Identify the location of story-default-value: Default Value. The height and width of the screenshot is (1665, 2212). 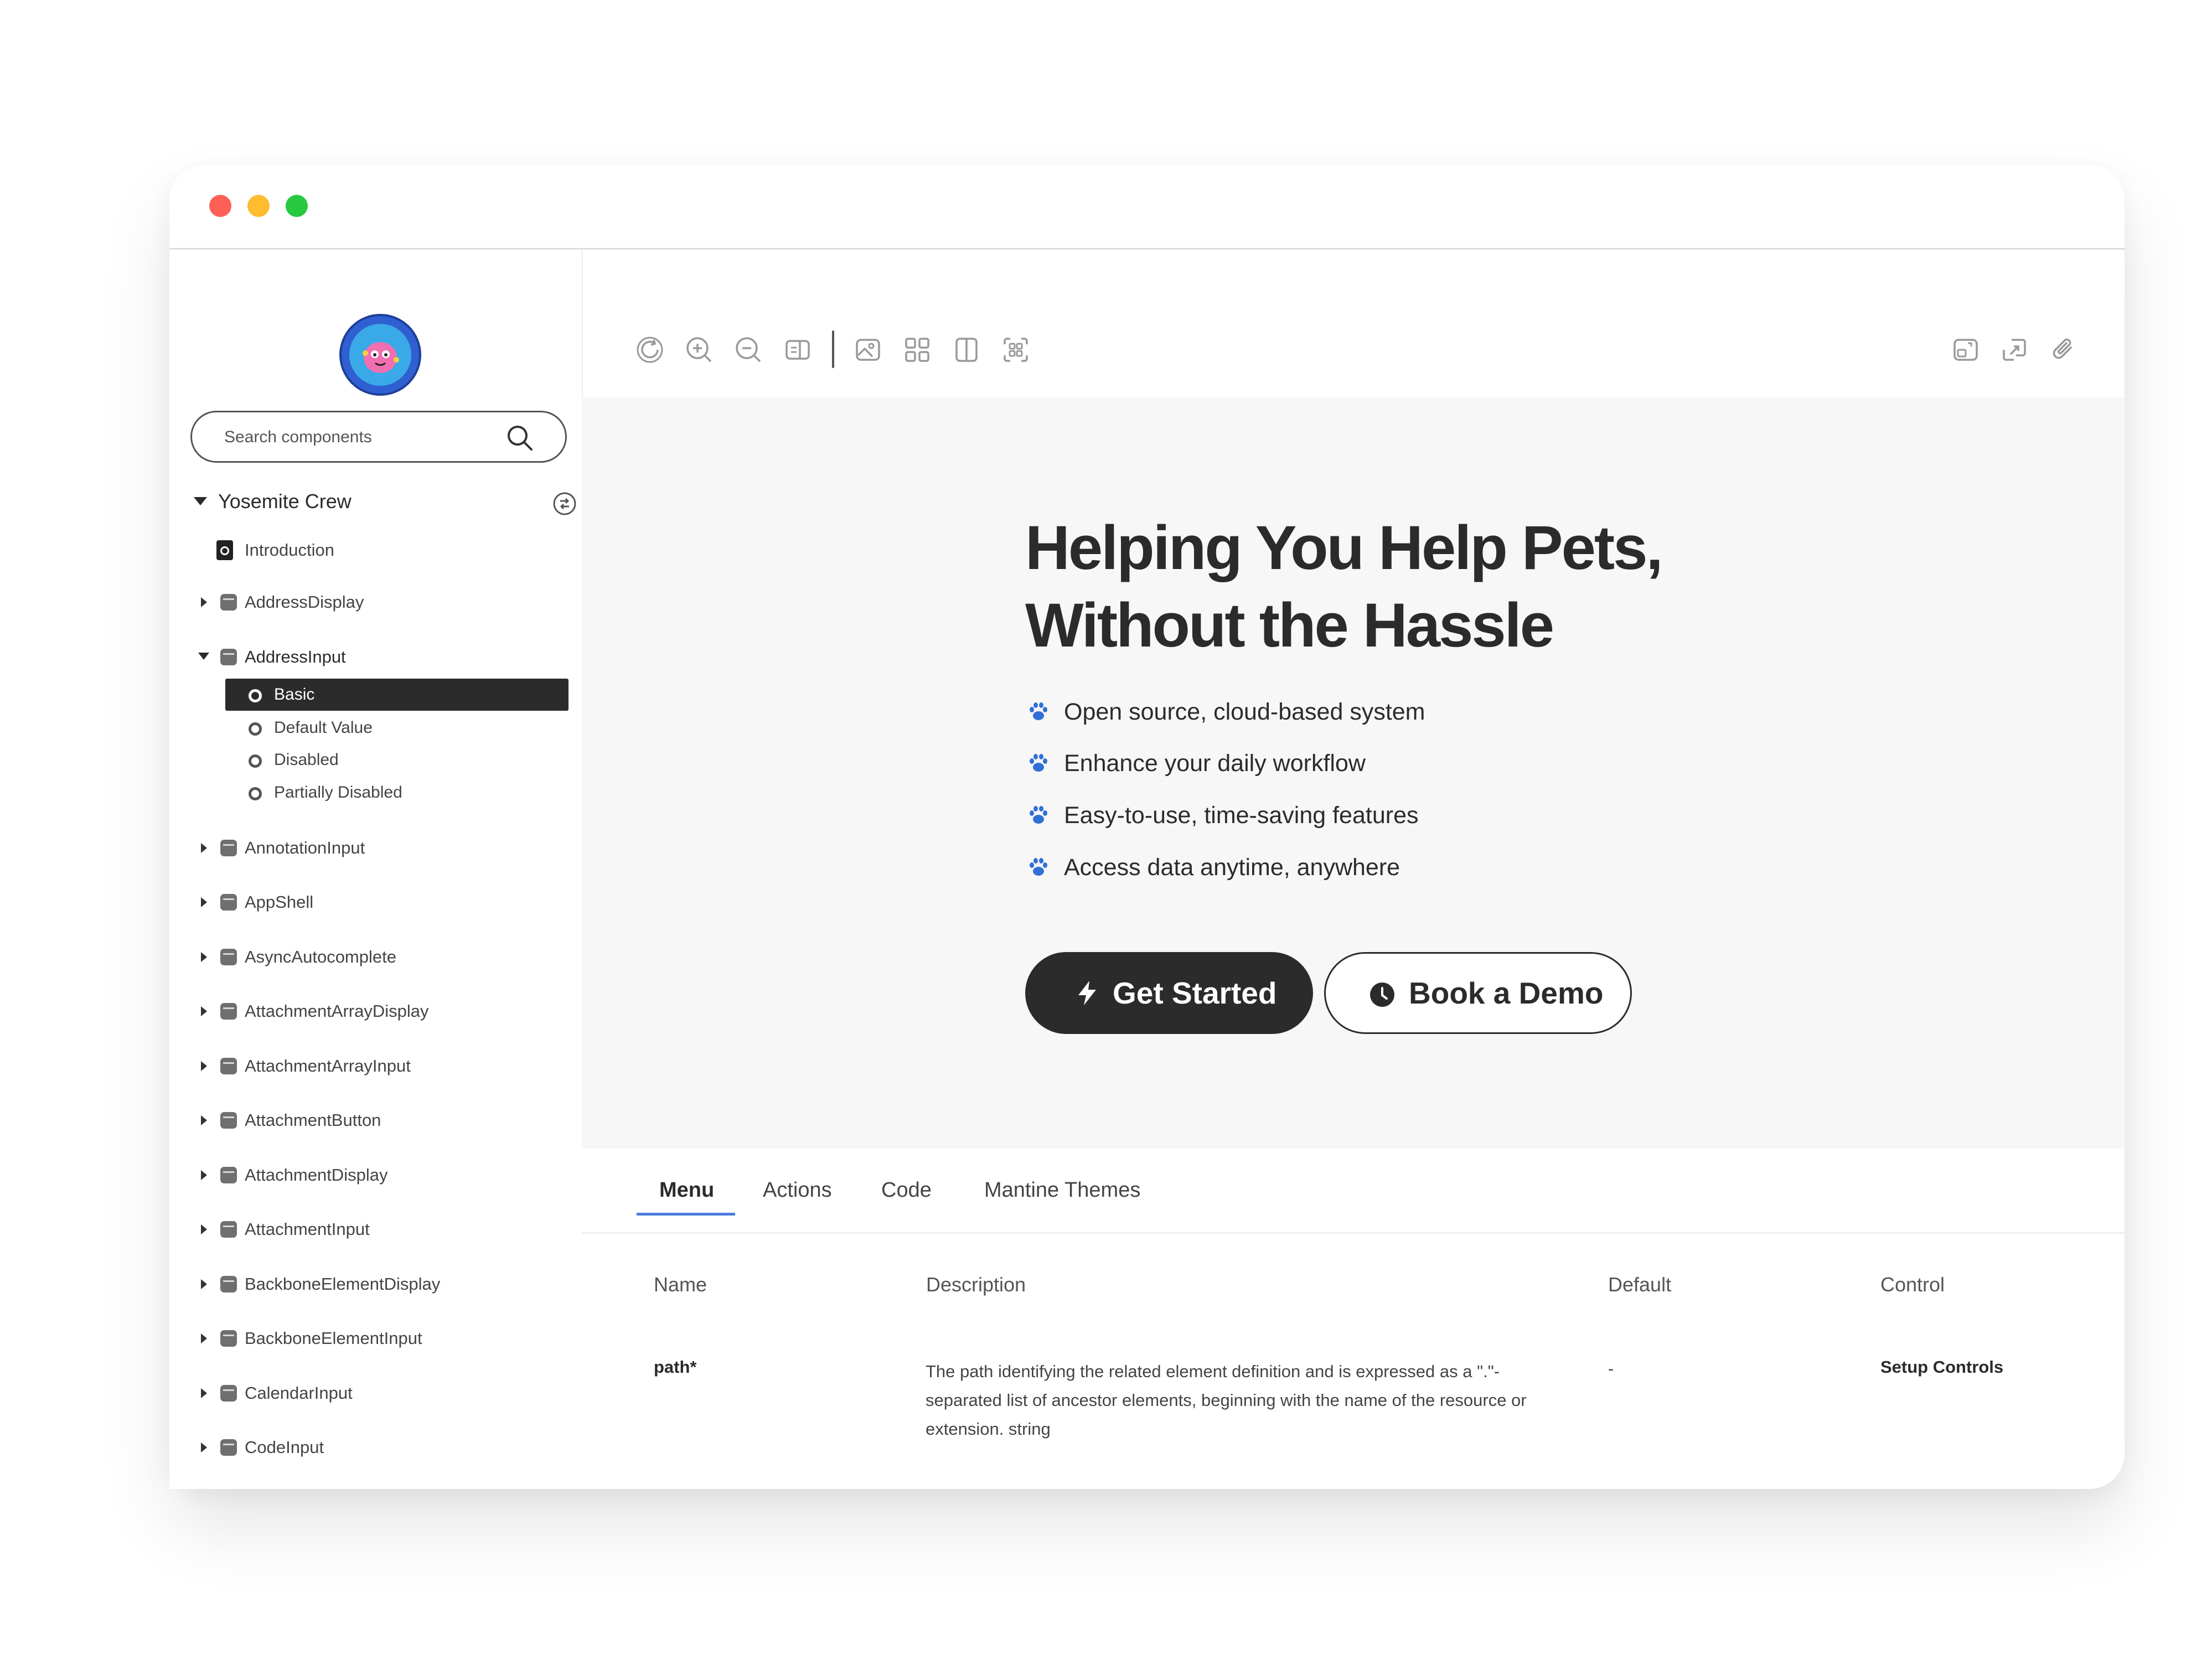
(396, 728).